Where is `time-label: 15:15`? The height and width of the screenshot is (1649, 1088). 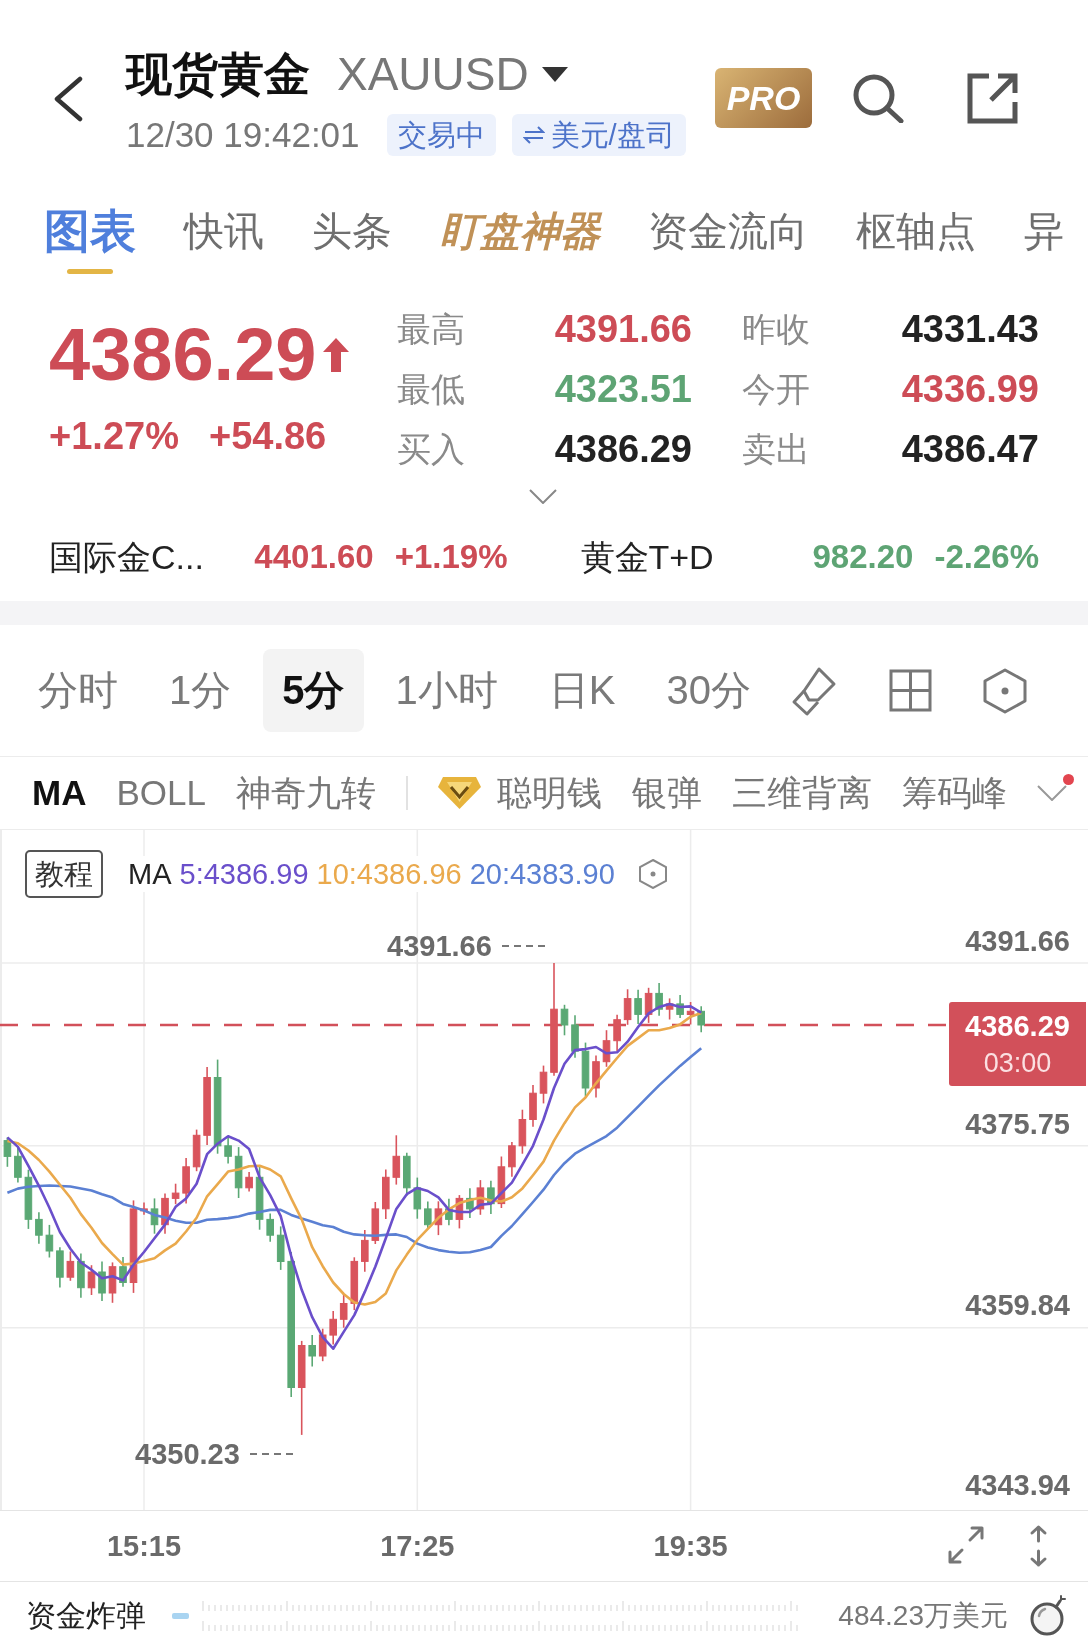 time-label: 15:15 is located at coordinates (144, 1546).